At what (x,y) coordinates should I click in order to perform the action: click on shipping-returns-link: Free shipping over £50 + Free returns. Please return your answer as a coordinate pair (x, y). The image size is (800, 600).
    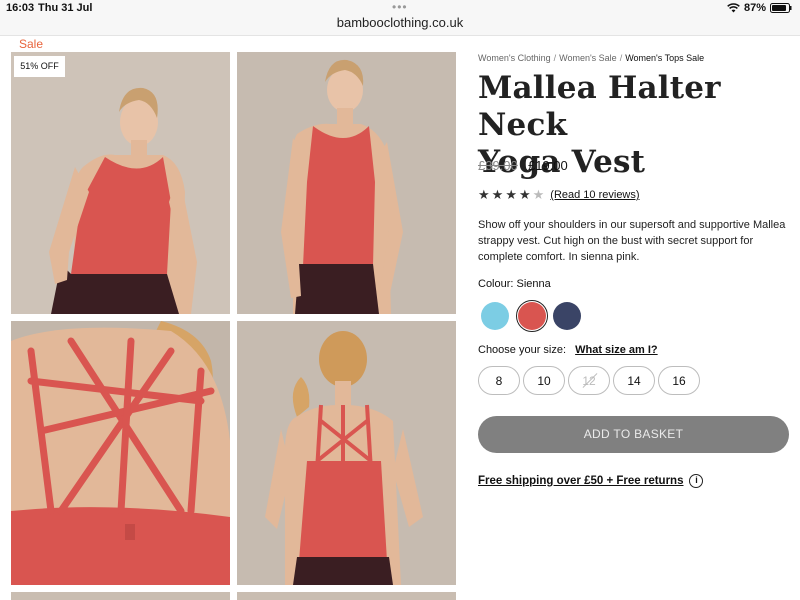
    Looking at the image, I should click on (580, 481).